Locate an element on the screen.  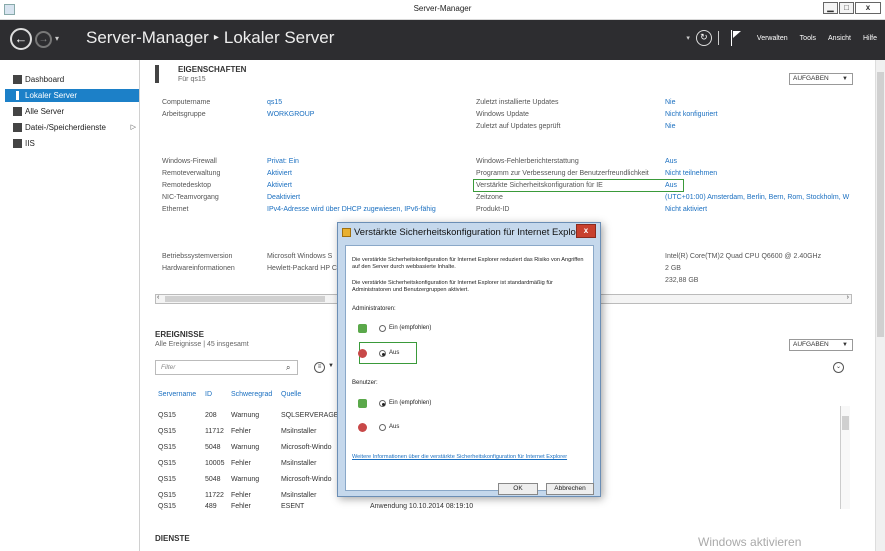
prop-value-ceip: Nicht teilnehmen is located at coordinates (691, 173).